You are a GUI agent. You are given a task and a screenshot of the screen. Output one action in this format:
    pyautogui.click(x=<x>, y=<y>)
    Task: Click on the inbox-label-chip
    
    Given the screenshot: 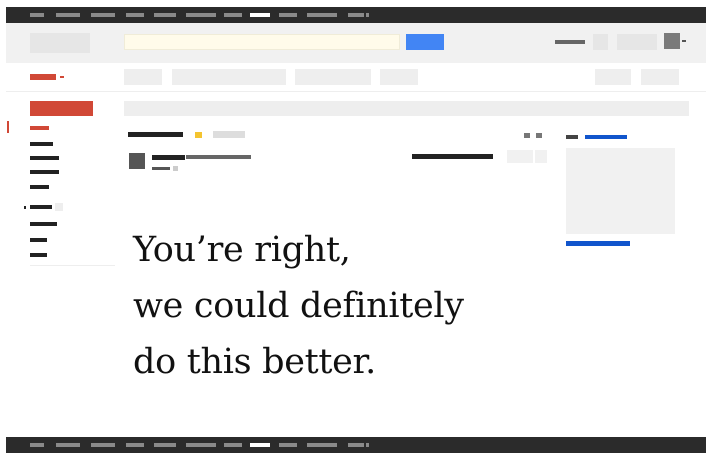 What is the action you would take?
    pyautogui.click(x=229, y=134)
    